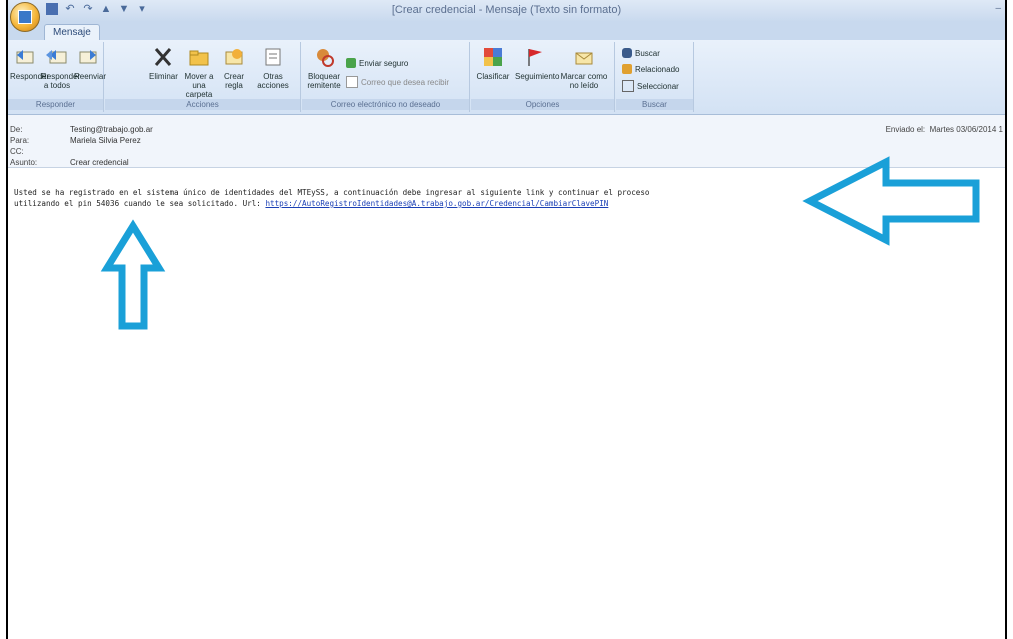 Image resolution: width=1013 pixels, height=639 pixels. I want to click on rule-icon, so click(234, 57).